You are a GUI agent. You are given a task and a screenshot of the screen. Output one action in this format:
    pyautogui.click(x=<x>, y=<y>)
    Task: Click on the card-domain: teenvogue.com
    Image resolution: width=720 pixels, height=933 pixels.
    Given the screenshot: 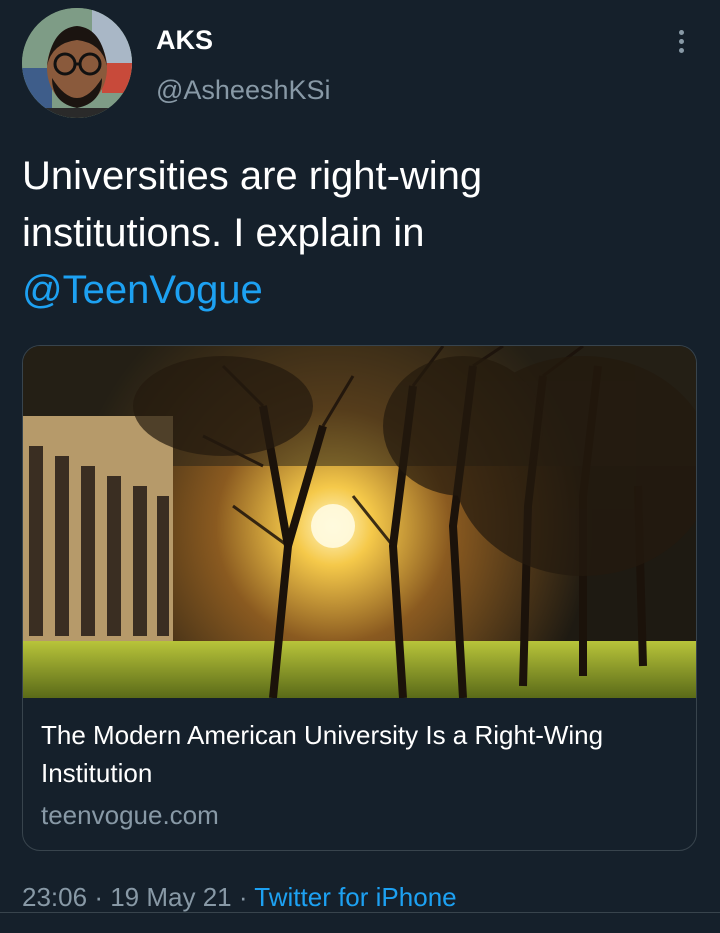 What is the action you would take?
    pyautogui.click(x=130, y=815)
    